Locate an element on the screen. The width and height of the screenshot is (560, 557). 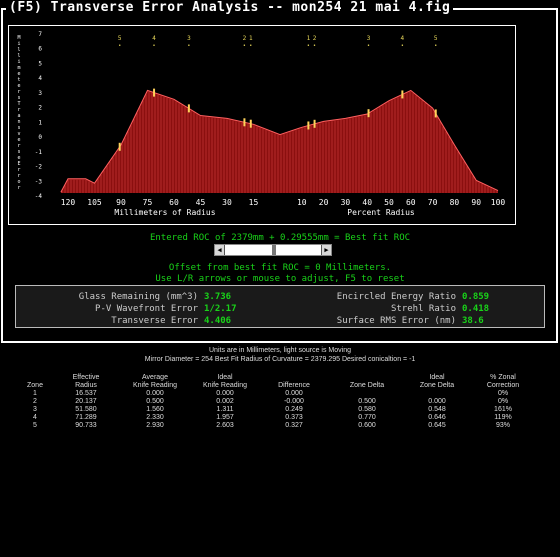
zone-table-cell: 51.580 is located at coordinates (86, 409).